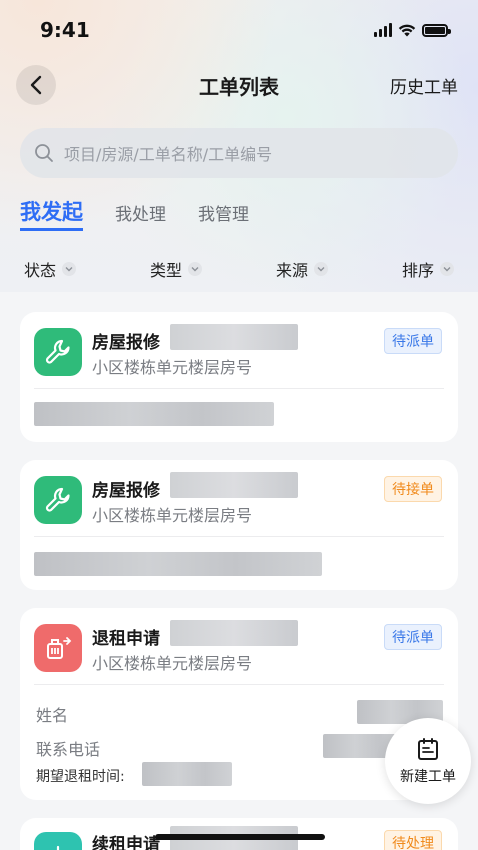 Image resolution: width=478 pixels, height=850 pixels. Describe the element at coordinates (413, 840) in the screenshot. I see `status-badge: 待处理` at that location.